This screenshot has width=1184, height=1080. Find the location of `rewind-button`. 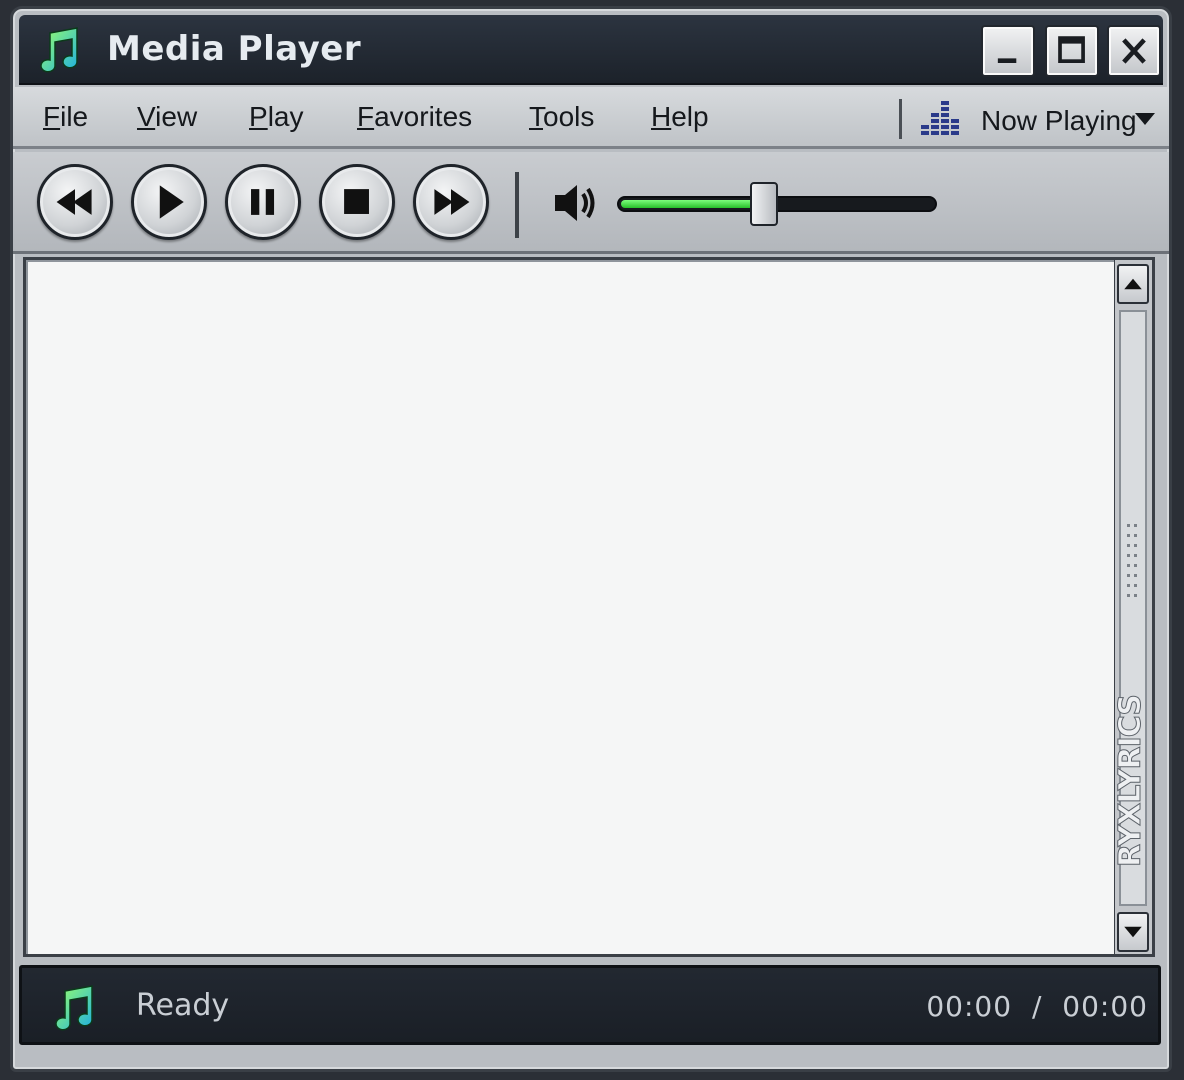

rewind-button is located at coordinates (75, 202).